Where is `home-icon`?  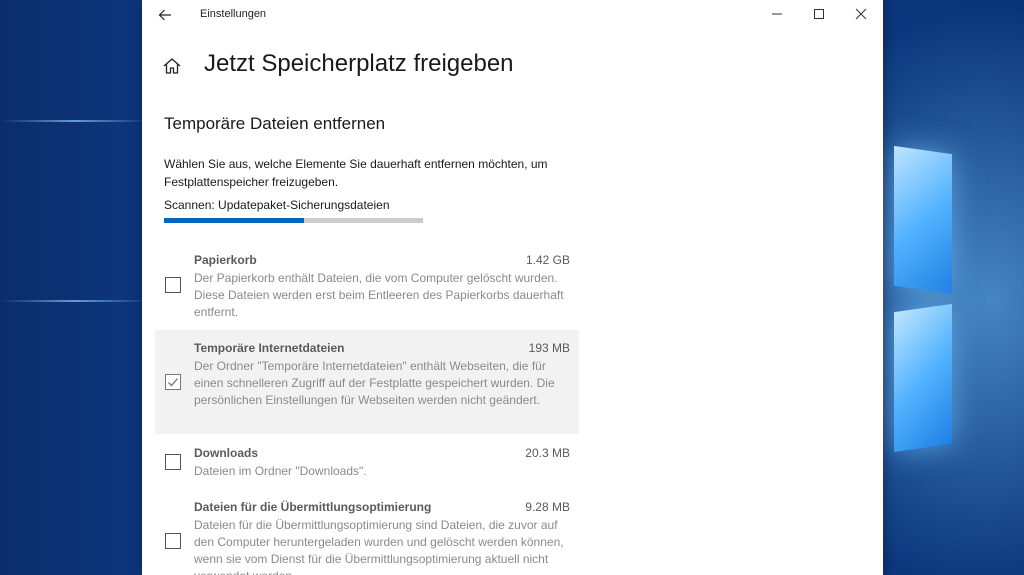
home-icon is located at coordinates (172, 66).